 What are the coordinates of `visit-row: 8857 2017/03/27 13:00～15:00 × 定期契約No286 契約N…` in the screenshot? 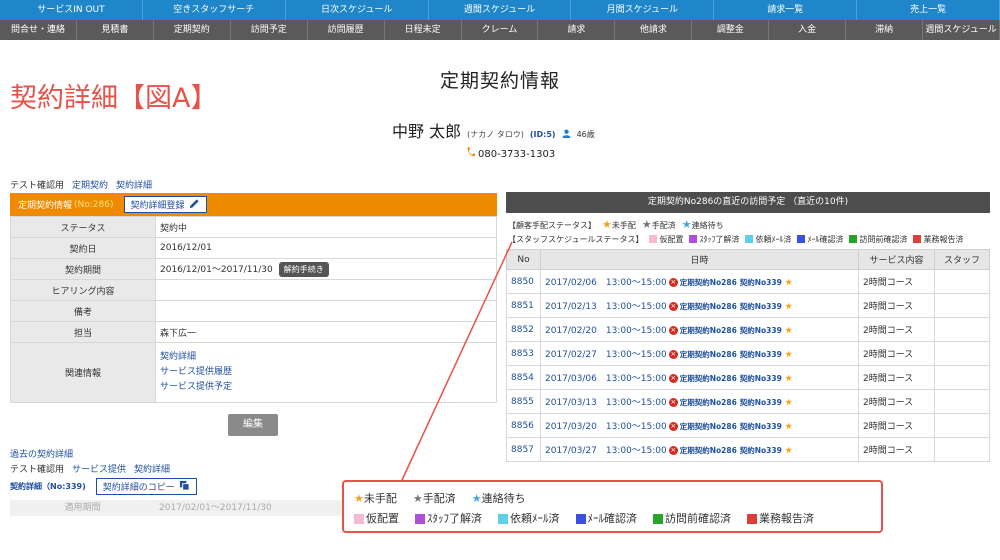 It's located at (748, 449).